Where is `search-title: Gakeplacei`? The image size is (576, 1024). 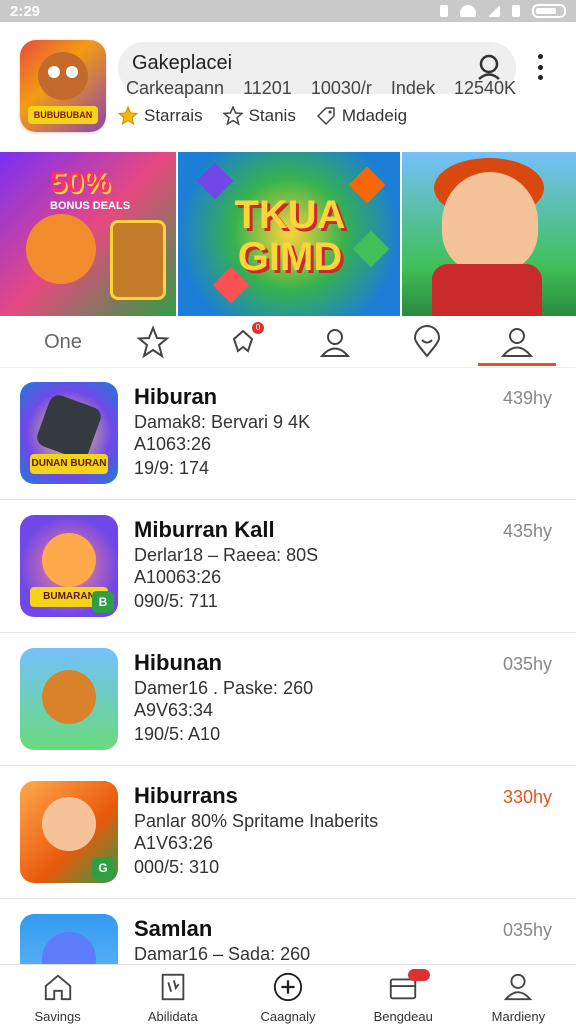
search-title: Gakeplacei is located at coordinates (182, 63).